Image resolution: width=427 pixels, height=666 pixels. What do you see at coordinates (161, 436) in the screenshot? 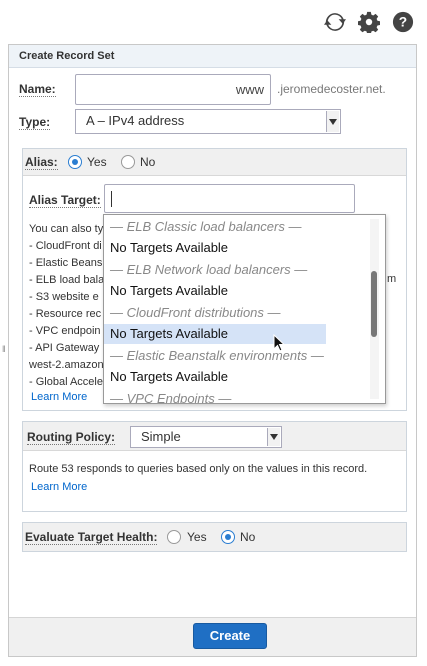
I see `routing-policy-value: Simple` at bounding box center [161, 436].